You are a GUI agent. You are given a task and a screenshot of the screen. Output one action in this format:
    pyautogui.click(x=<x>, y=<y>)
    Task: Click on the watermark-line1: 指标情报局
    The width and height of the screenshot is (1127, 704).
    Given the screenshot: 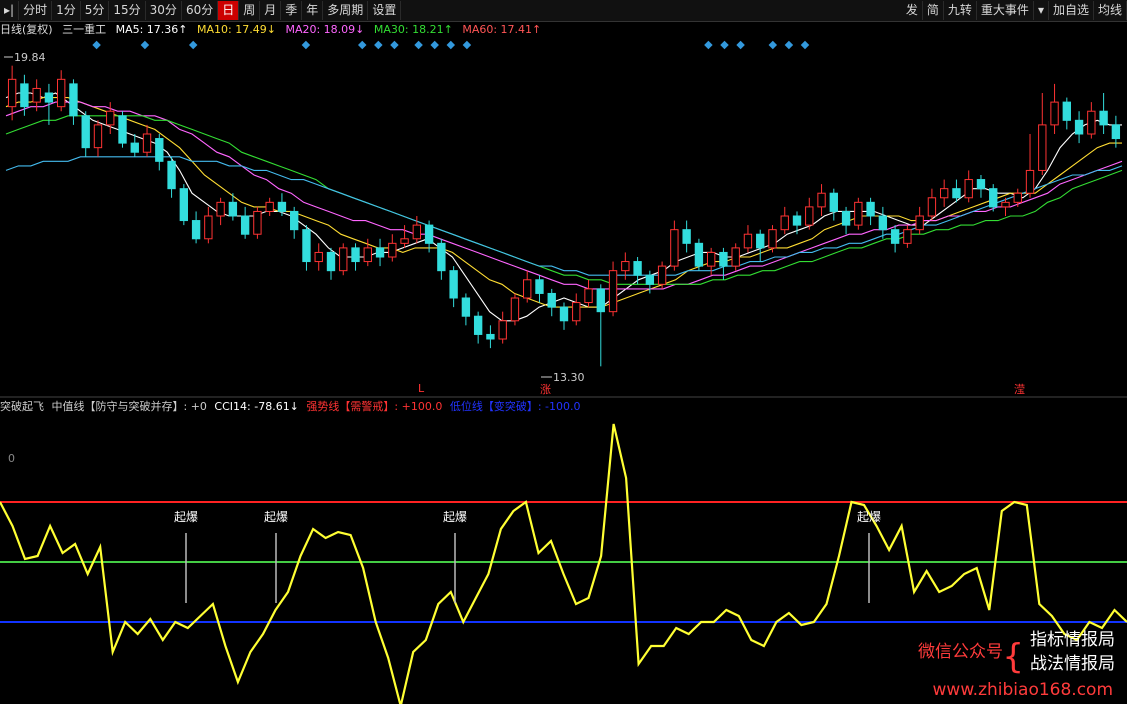 What is the action you would take?
    pyautogui.click(x=1072, y=640)
    